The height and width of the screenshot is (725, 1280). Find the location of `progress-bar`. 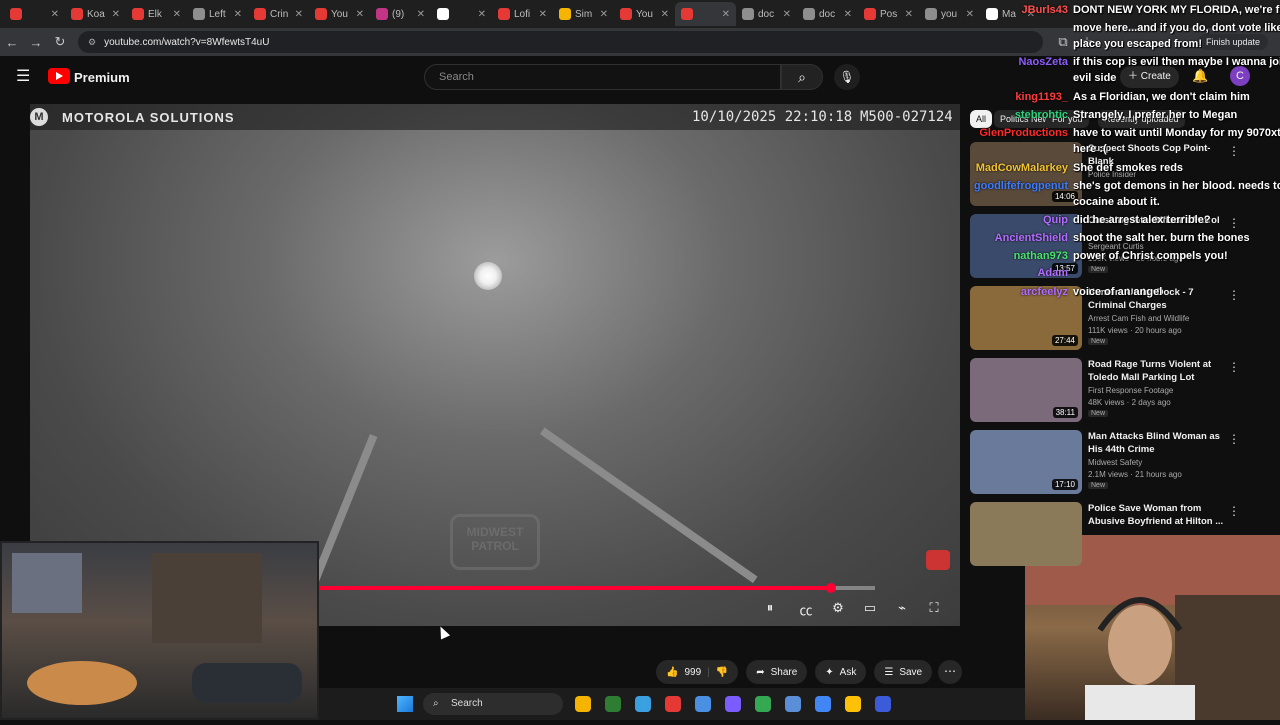

progress-bar is located at coordinates (597, 588).